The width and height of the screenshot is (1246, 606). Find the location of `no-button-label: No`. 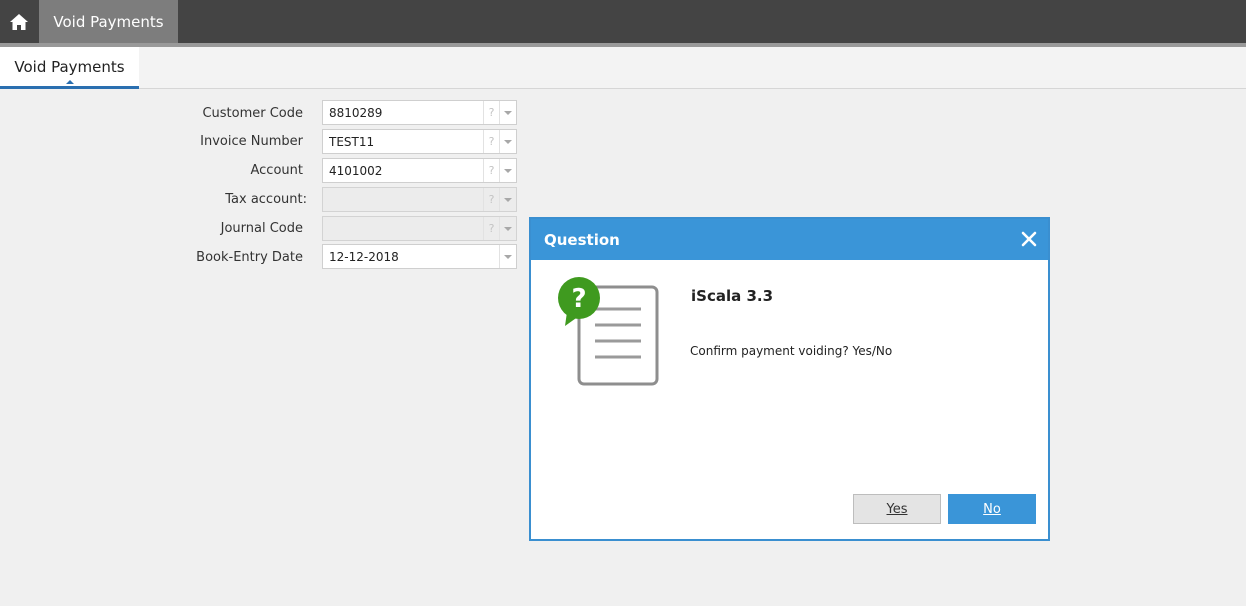

no-button-label: No is located at coordinates (992, 509).